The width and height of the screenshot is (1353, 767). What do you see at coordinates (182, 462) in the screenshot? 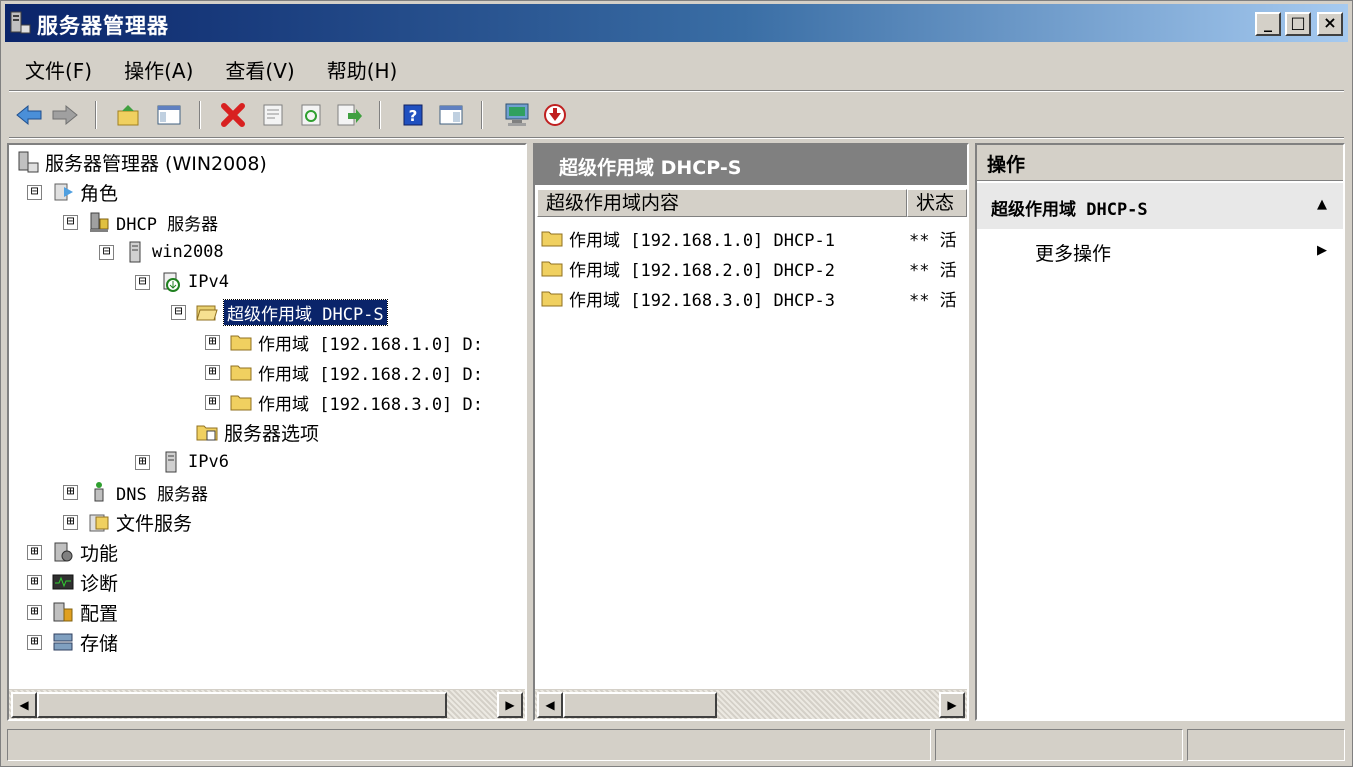
I see `tree-item-ipv6: ⊞ IPv6` at bounding box center [182, 462].